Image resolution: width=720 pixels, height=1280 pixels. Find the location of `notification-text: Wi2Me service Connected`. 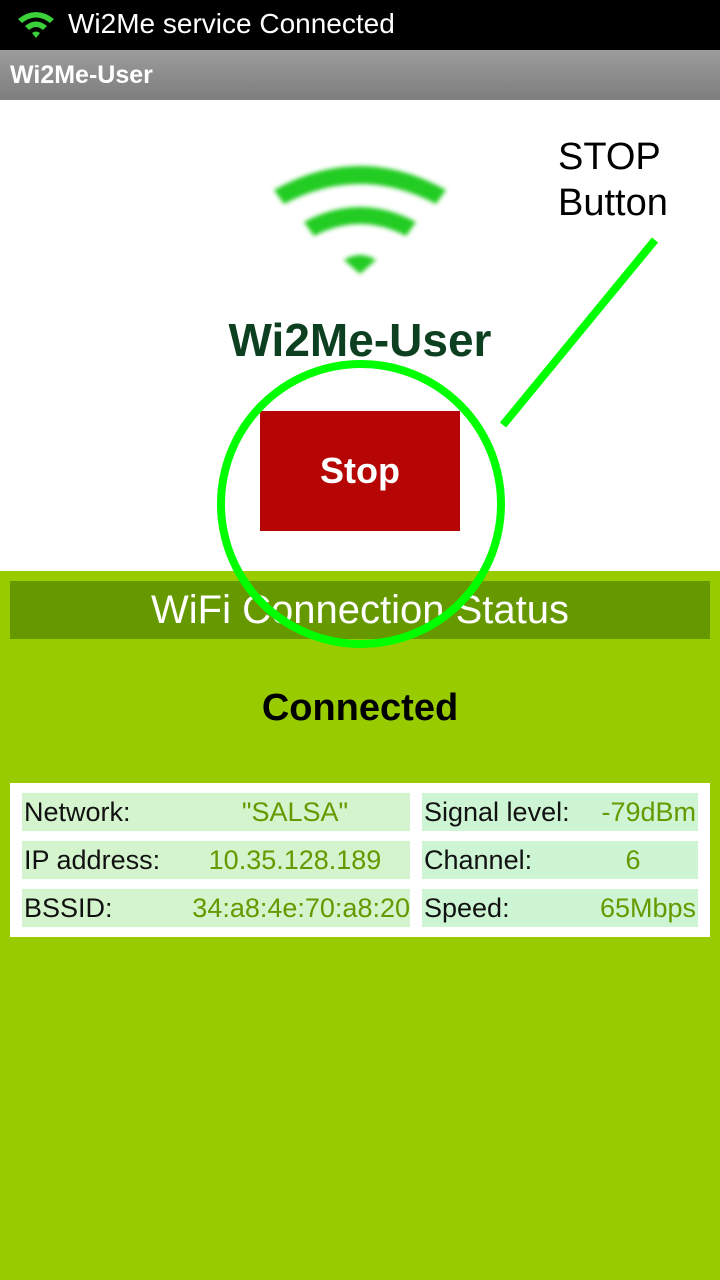

notification-text: Wi2Me service Connected is located at coordinates (231, 23).